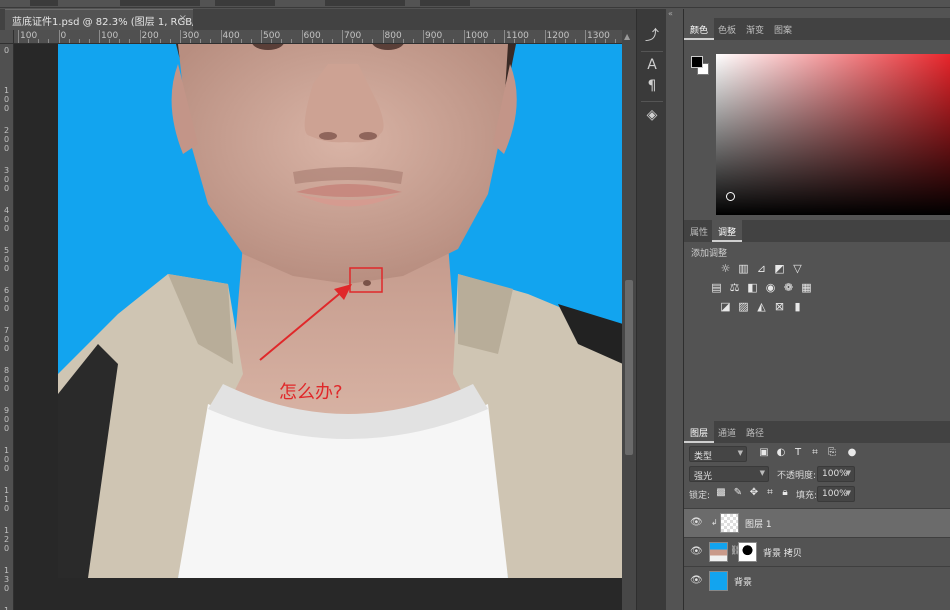 The image size is (950, 610). Describe the element at coordinates (699, 29) in the screenshot. I see `tab-color: 颜色` at that location.